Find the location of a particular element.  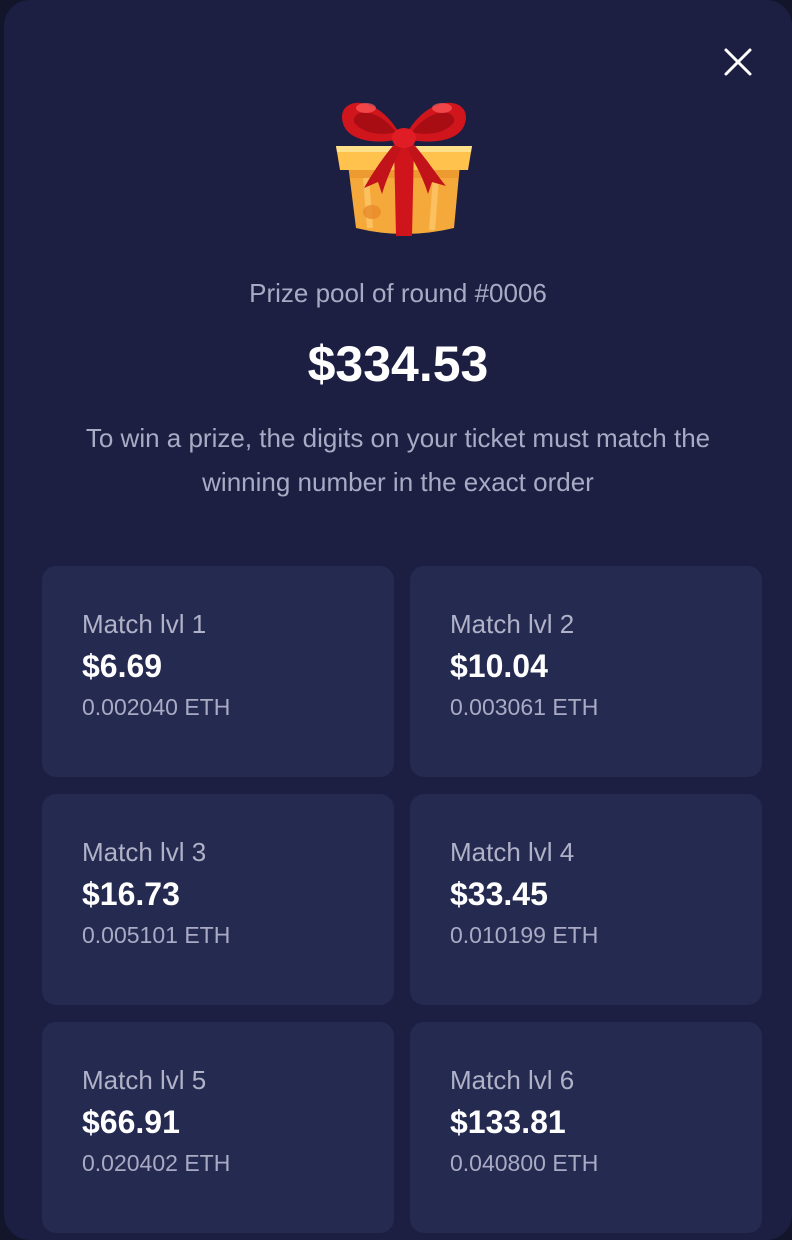

match-level-eth: 0.020402 ETH is located at coordinates (156, 1163).